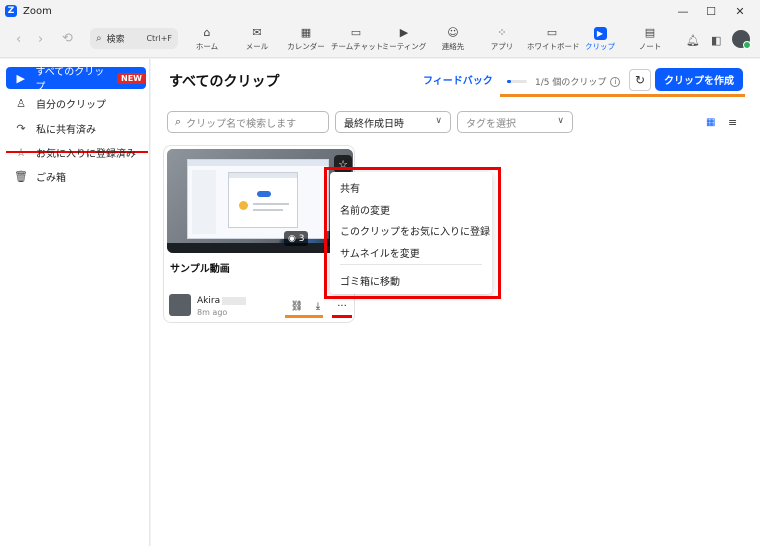  Describe the element at coordinates (306, 32) in the screenshot. I see `calendar-icon: ▦` at that location.